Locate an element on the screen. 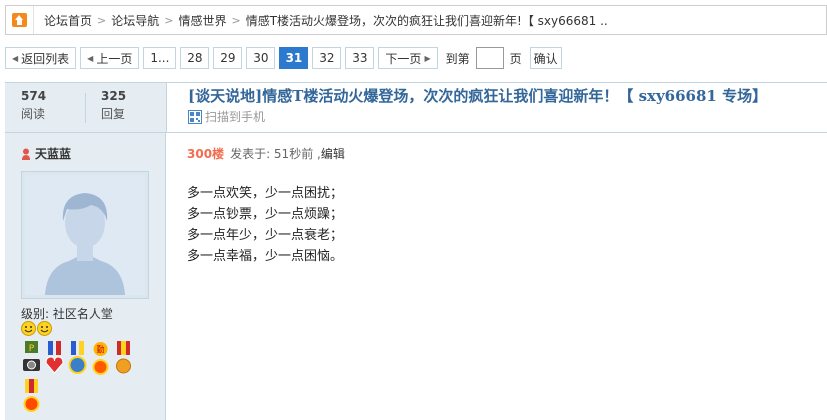  heart-medal-icon is located at coordinates (54, 359).